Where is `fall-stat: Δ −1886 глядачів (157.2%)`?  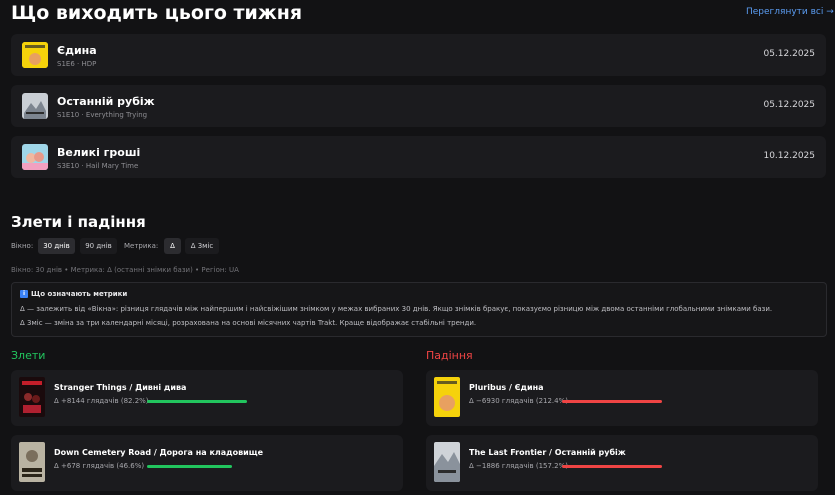
fall-stat: Δ −1886 глядачів (157.2%) is located at coordinates (518, 466).